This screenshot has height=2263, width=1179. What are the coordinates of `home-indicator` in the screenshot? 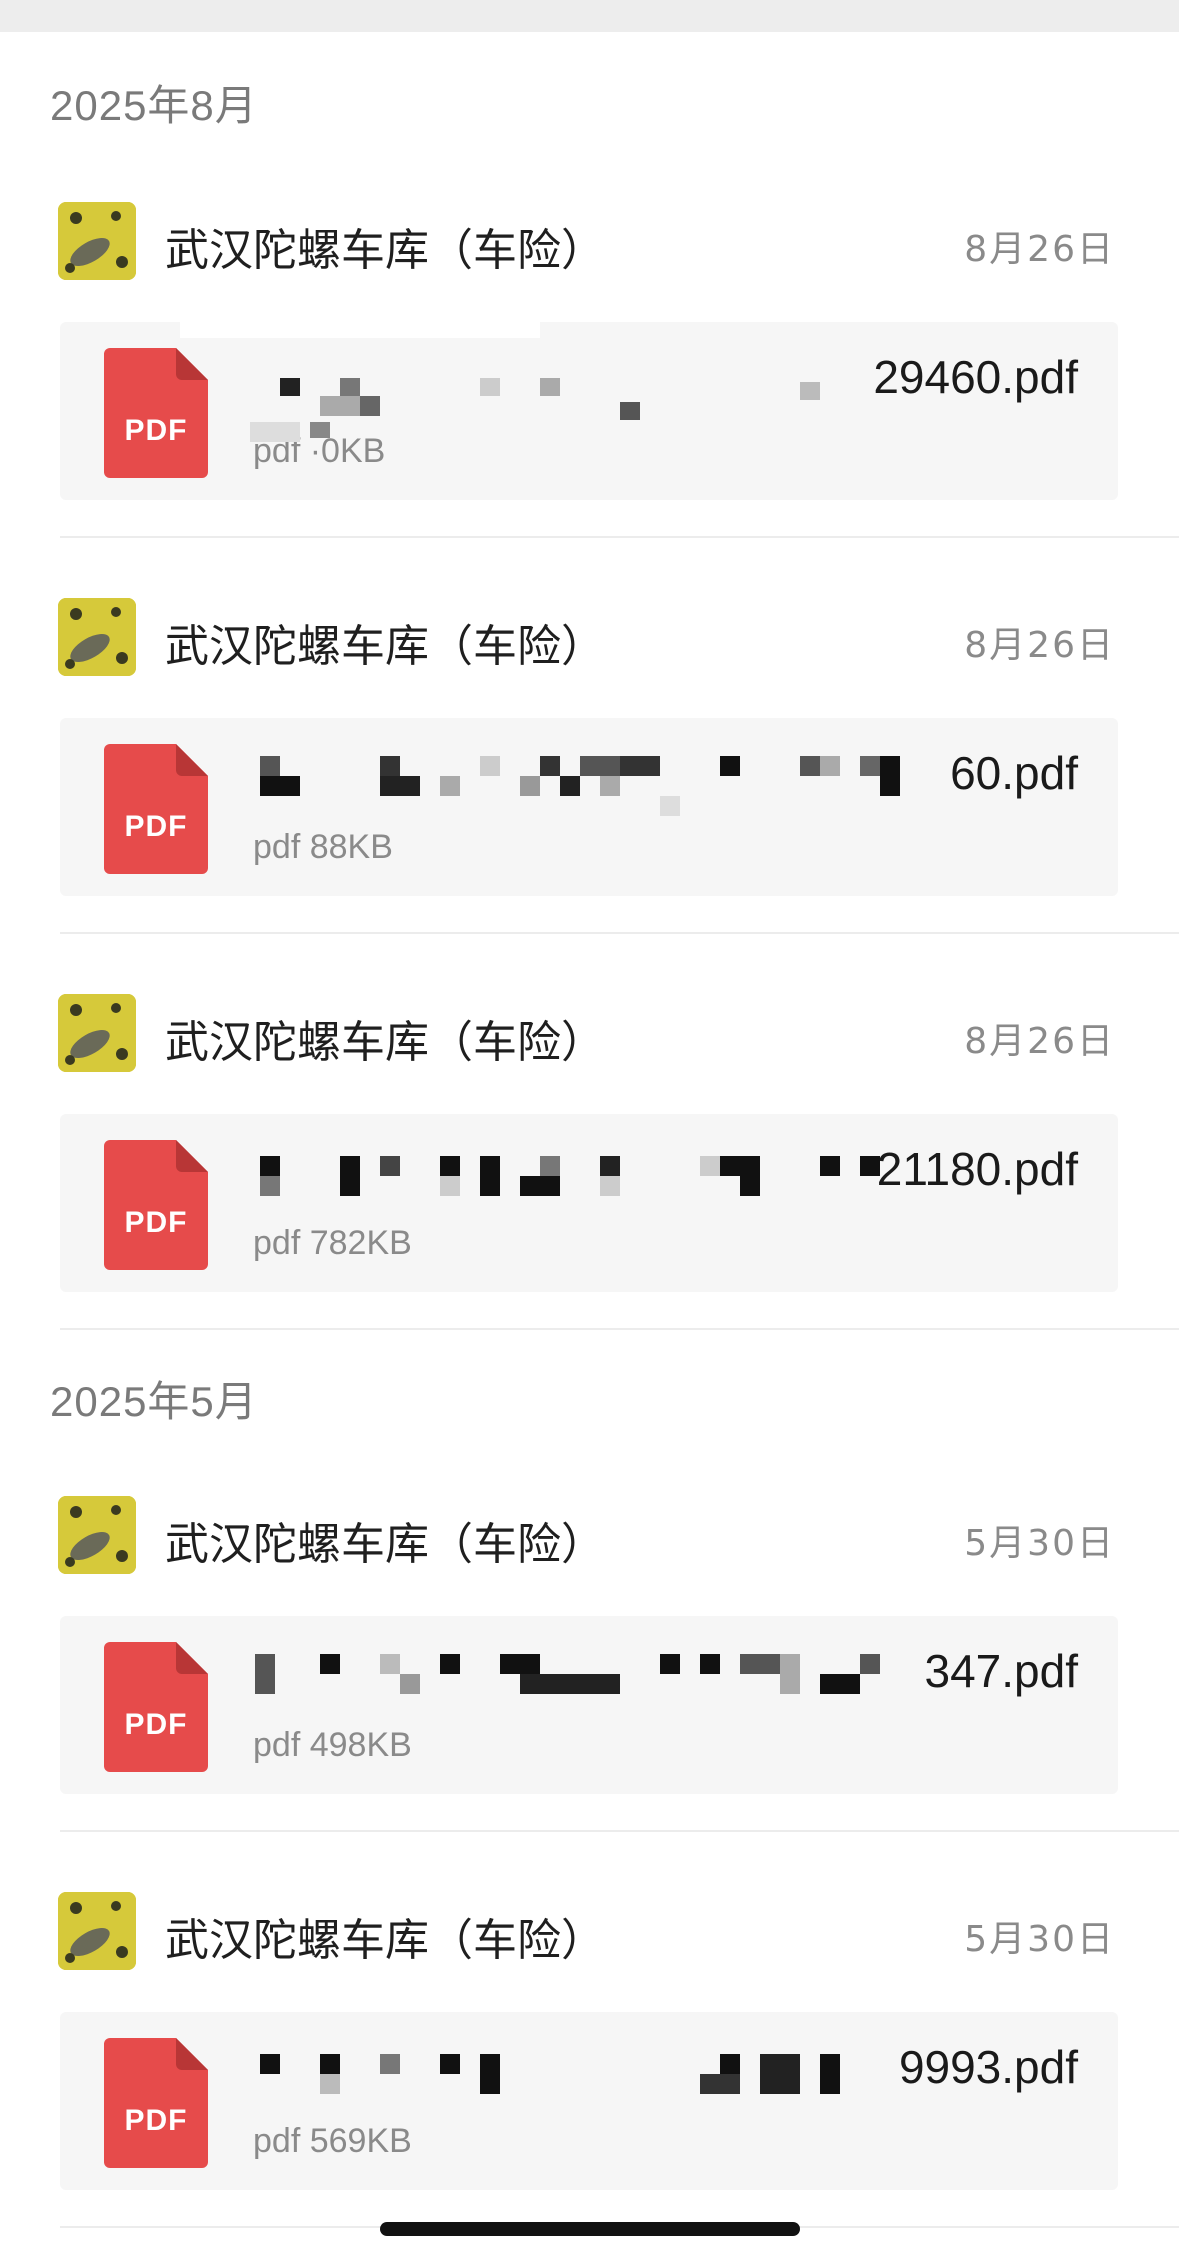 It's located at (590, 2229).